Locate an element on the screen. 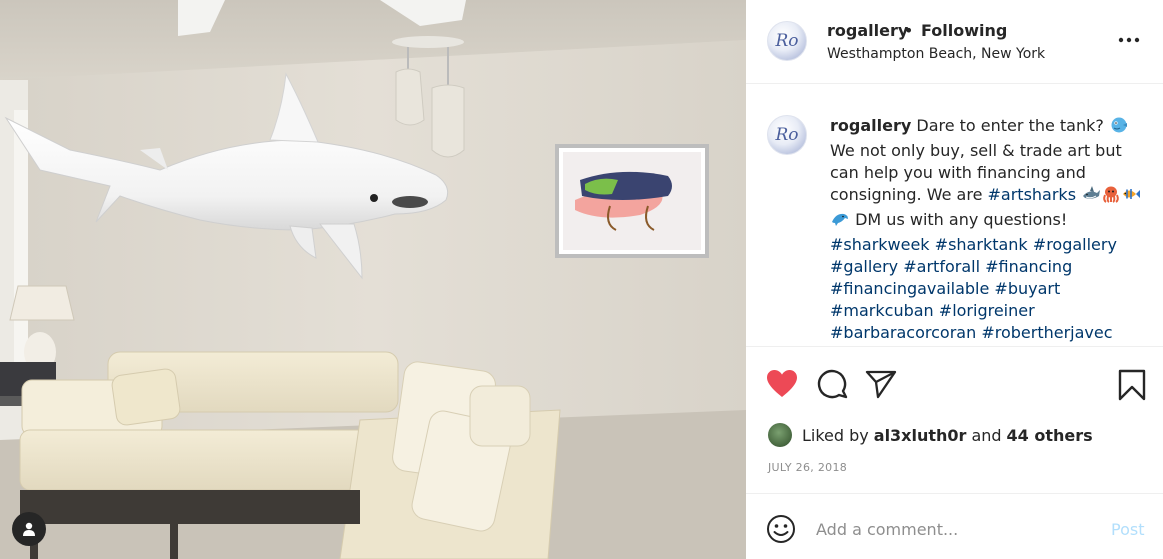  user-icon is located at coordinates (29, 529).